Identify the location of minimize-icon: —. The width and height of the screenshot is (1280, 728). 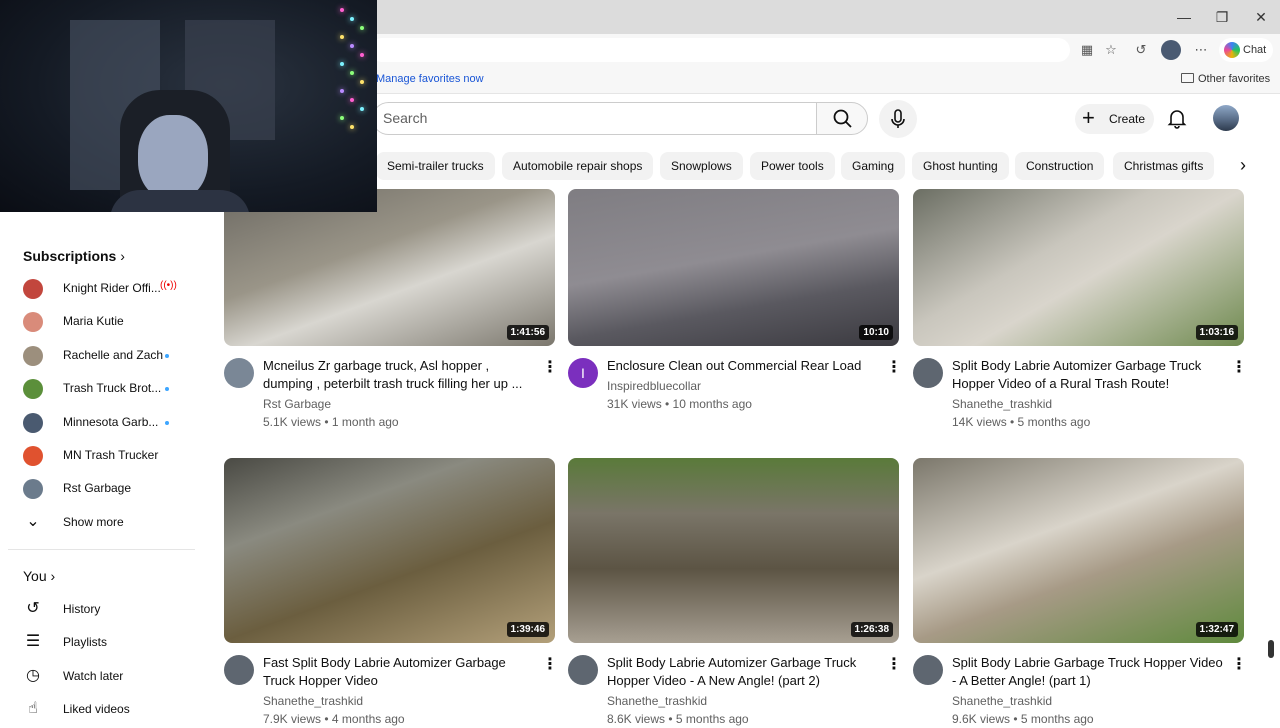
(1184, 17).